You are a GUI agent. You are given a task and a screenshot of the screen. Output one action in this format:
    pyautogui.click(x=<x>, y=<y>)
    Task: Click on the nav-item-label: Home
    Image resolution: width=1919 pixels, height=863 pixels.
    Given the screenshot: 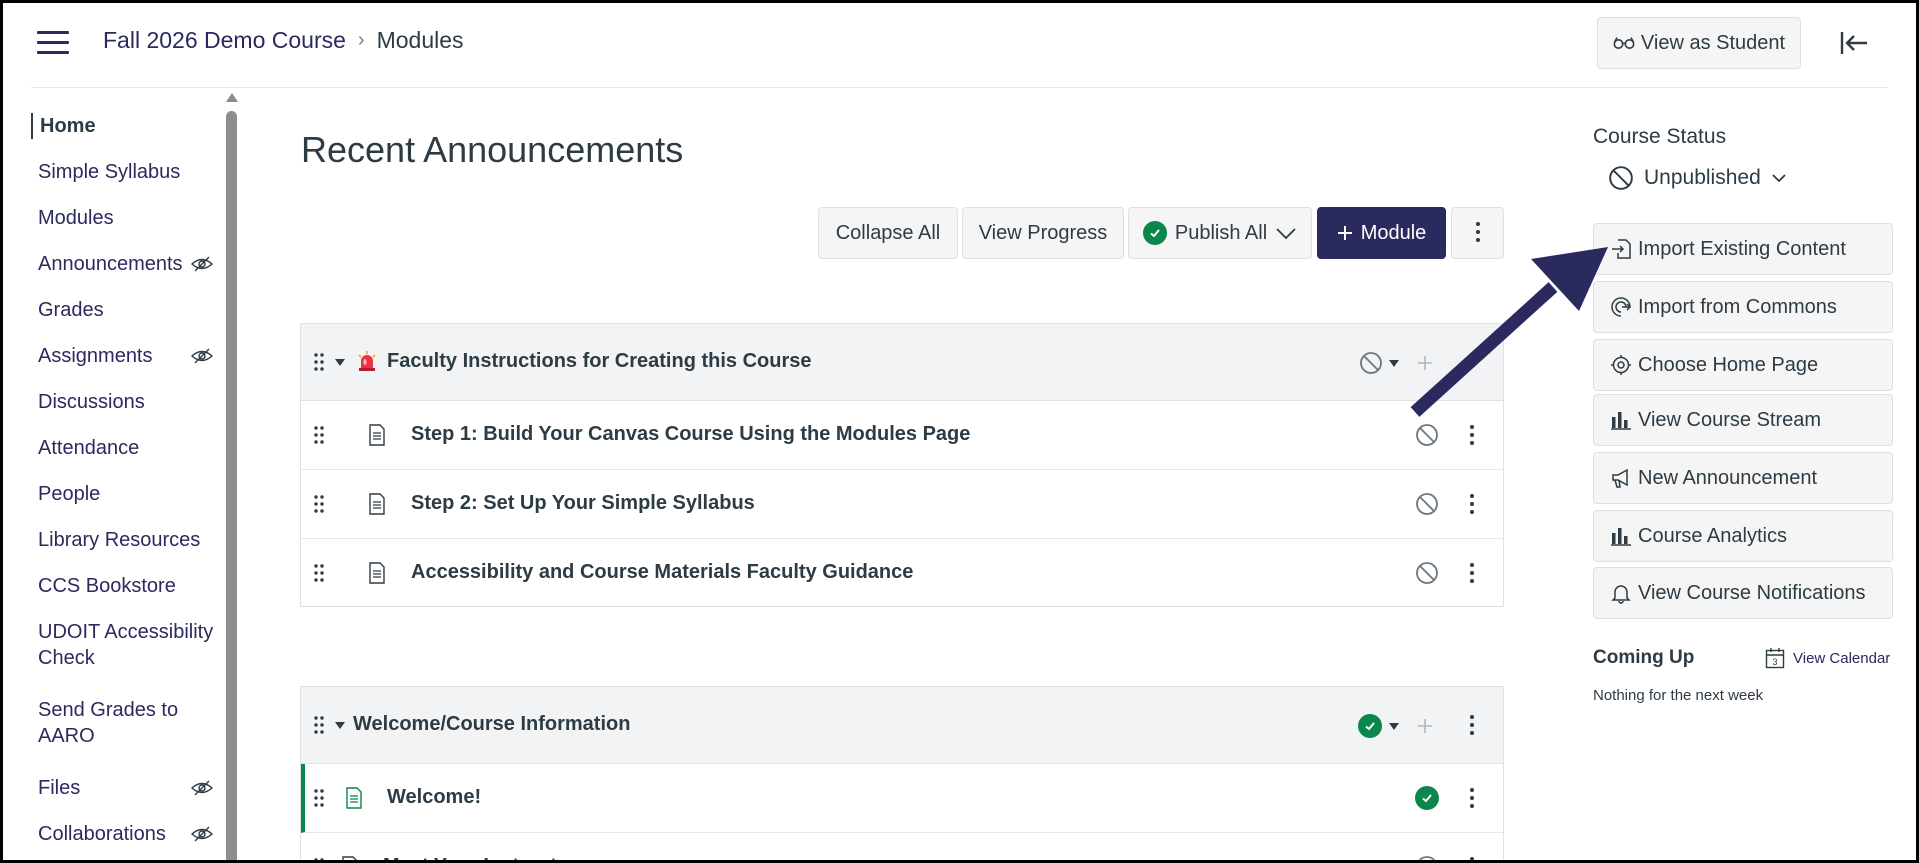 What is the action you would take?
    pyautogui.click(x=68, y=126)
    